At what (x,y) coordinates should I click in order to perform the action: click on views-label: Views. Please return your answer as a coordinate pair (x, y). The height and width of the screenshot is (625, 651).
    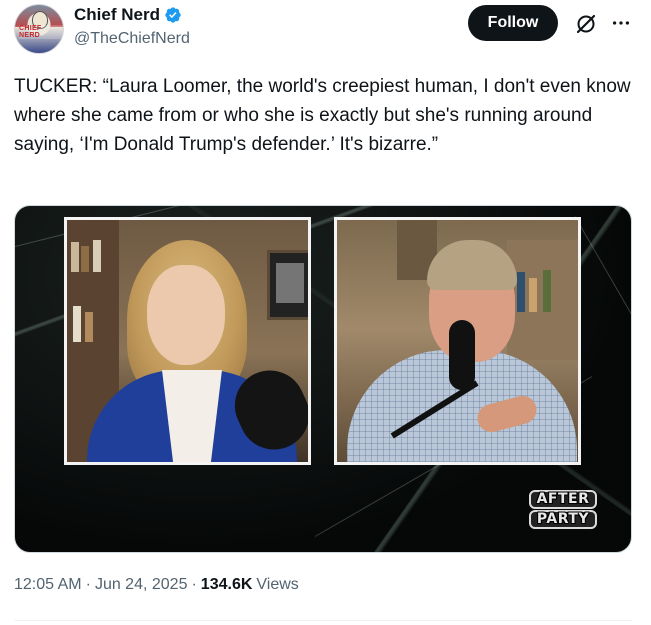
    Looking at the image, I should click on (277, 584).